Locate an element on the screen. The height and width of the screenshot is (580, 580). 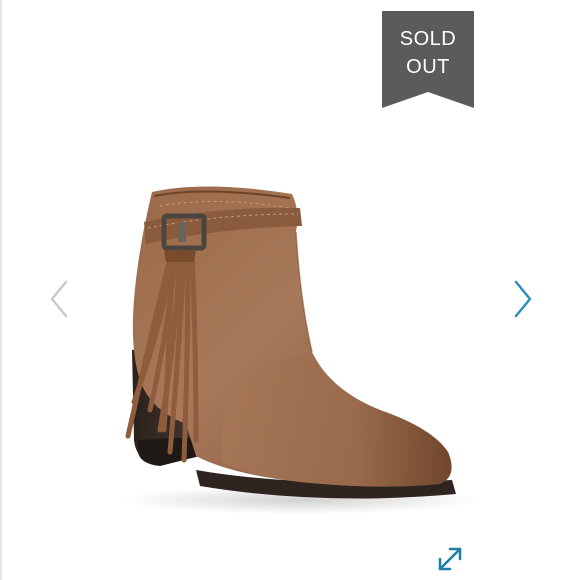
next-image-button is located at coordinates (523, 299).